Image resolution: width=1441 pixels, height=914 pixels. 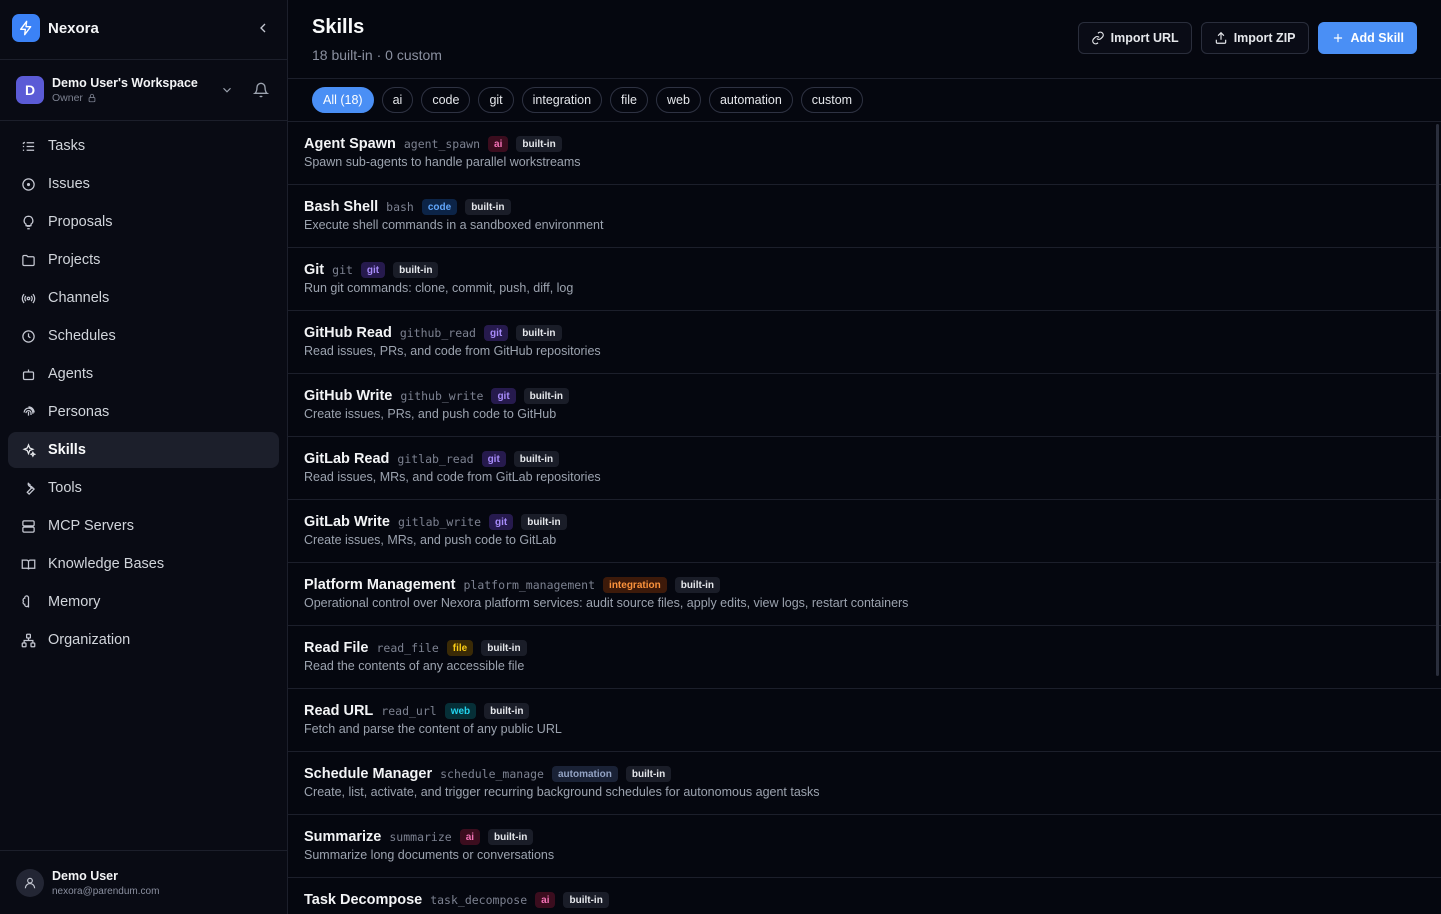 What do you see at coordinates (227, 90) in the screenshot?
I see `chevron-down-icon` at bounding box center [227, 90].